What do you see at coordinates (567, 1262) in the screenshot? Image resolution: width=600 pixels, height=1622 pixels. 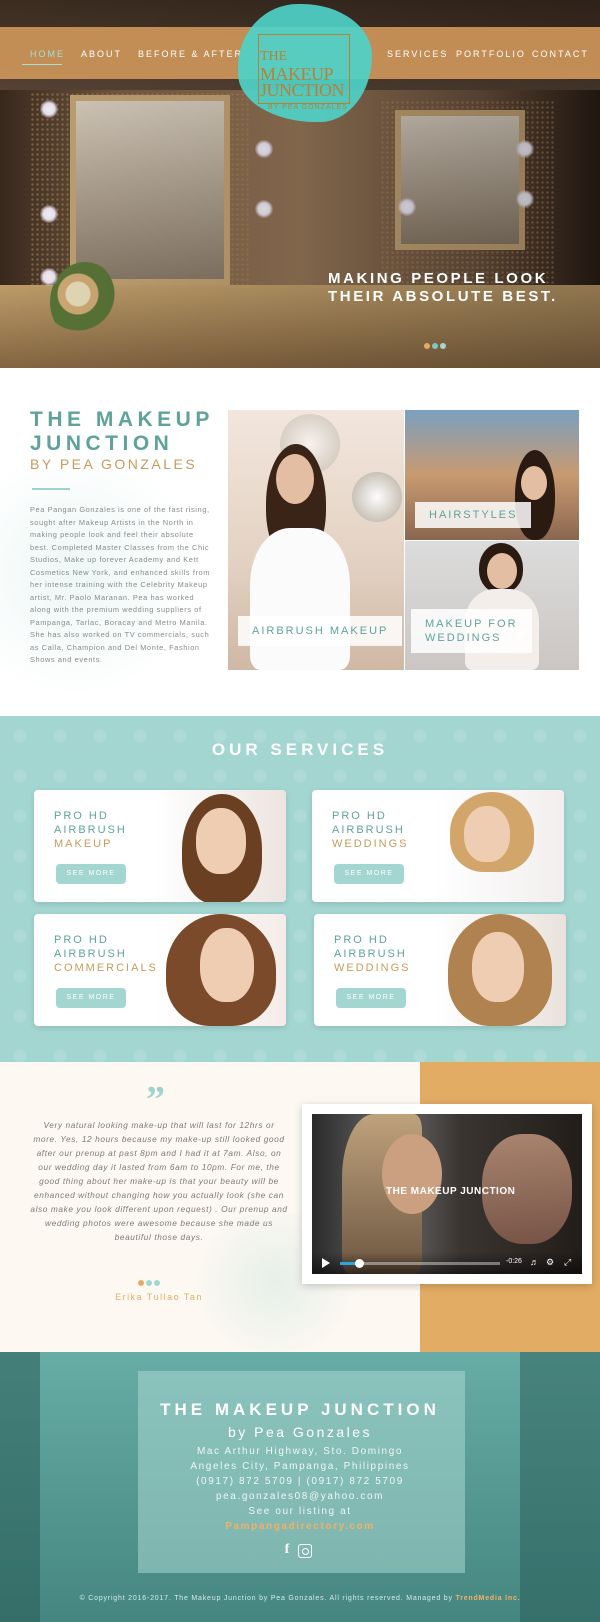 I see `fullscreen-icon: ⤢` at bounding box center [567, 1262].